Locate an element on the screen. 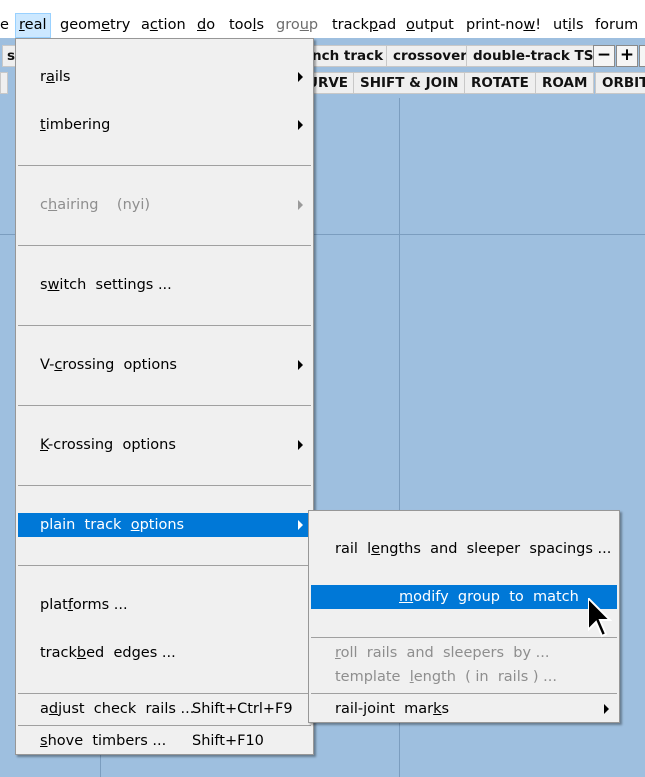  toolbar-button-crossover: crossover is located at coordinates (430, 56).